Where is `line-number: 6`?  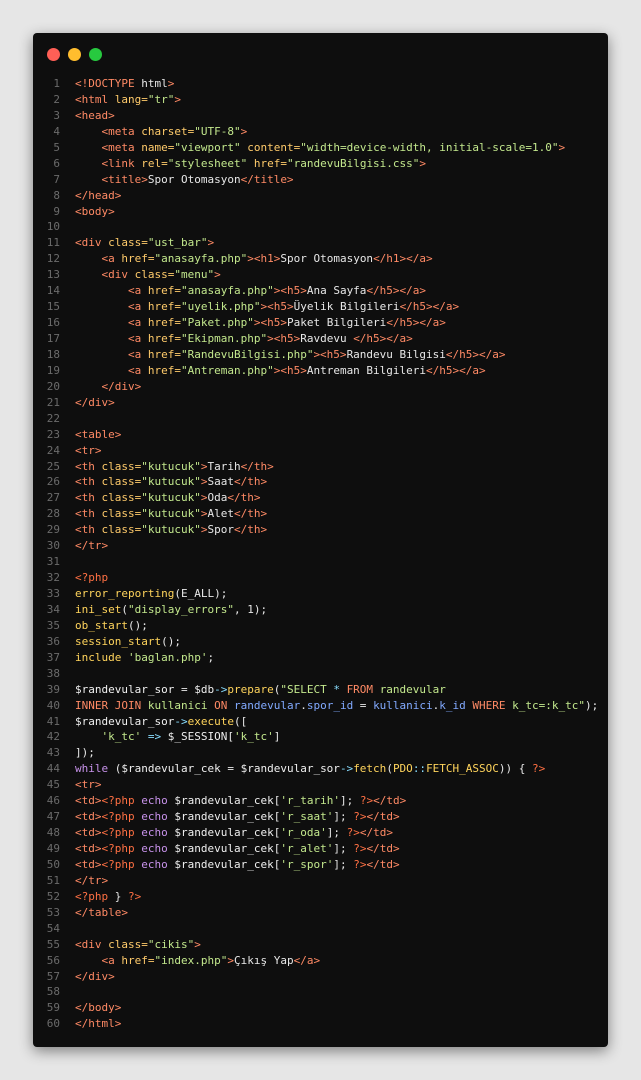 line-number: 6 is located at coordinates (56, 163).